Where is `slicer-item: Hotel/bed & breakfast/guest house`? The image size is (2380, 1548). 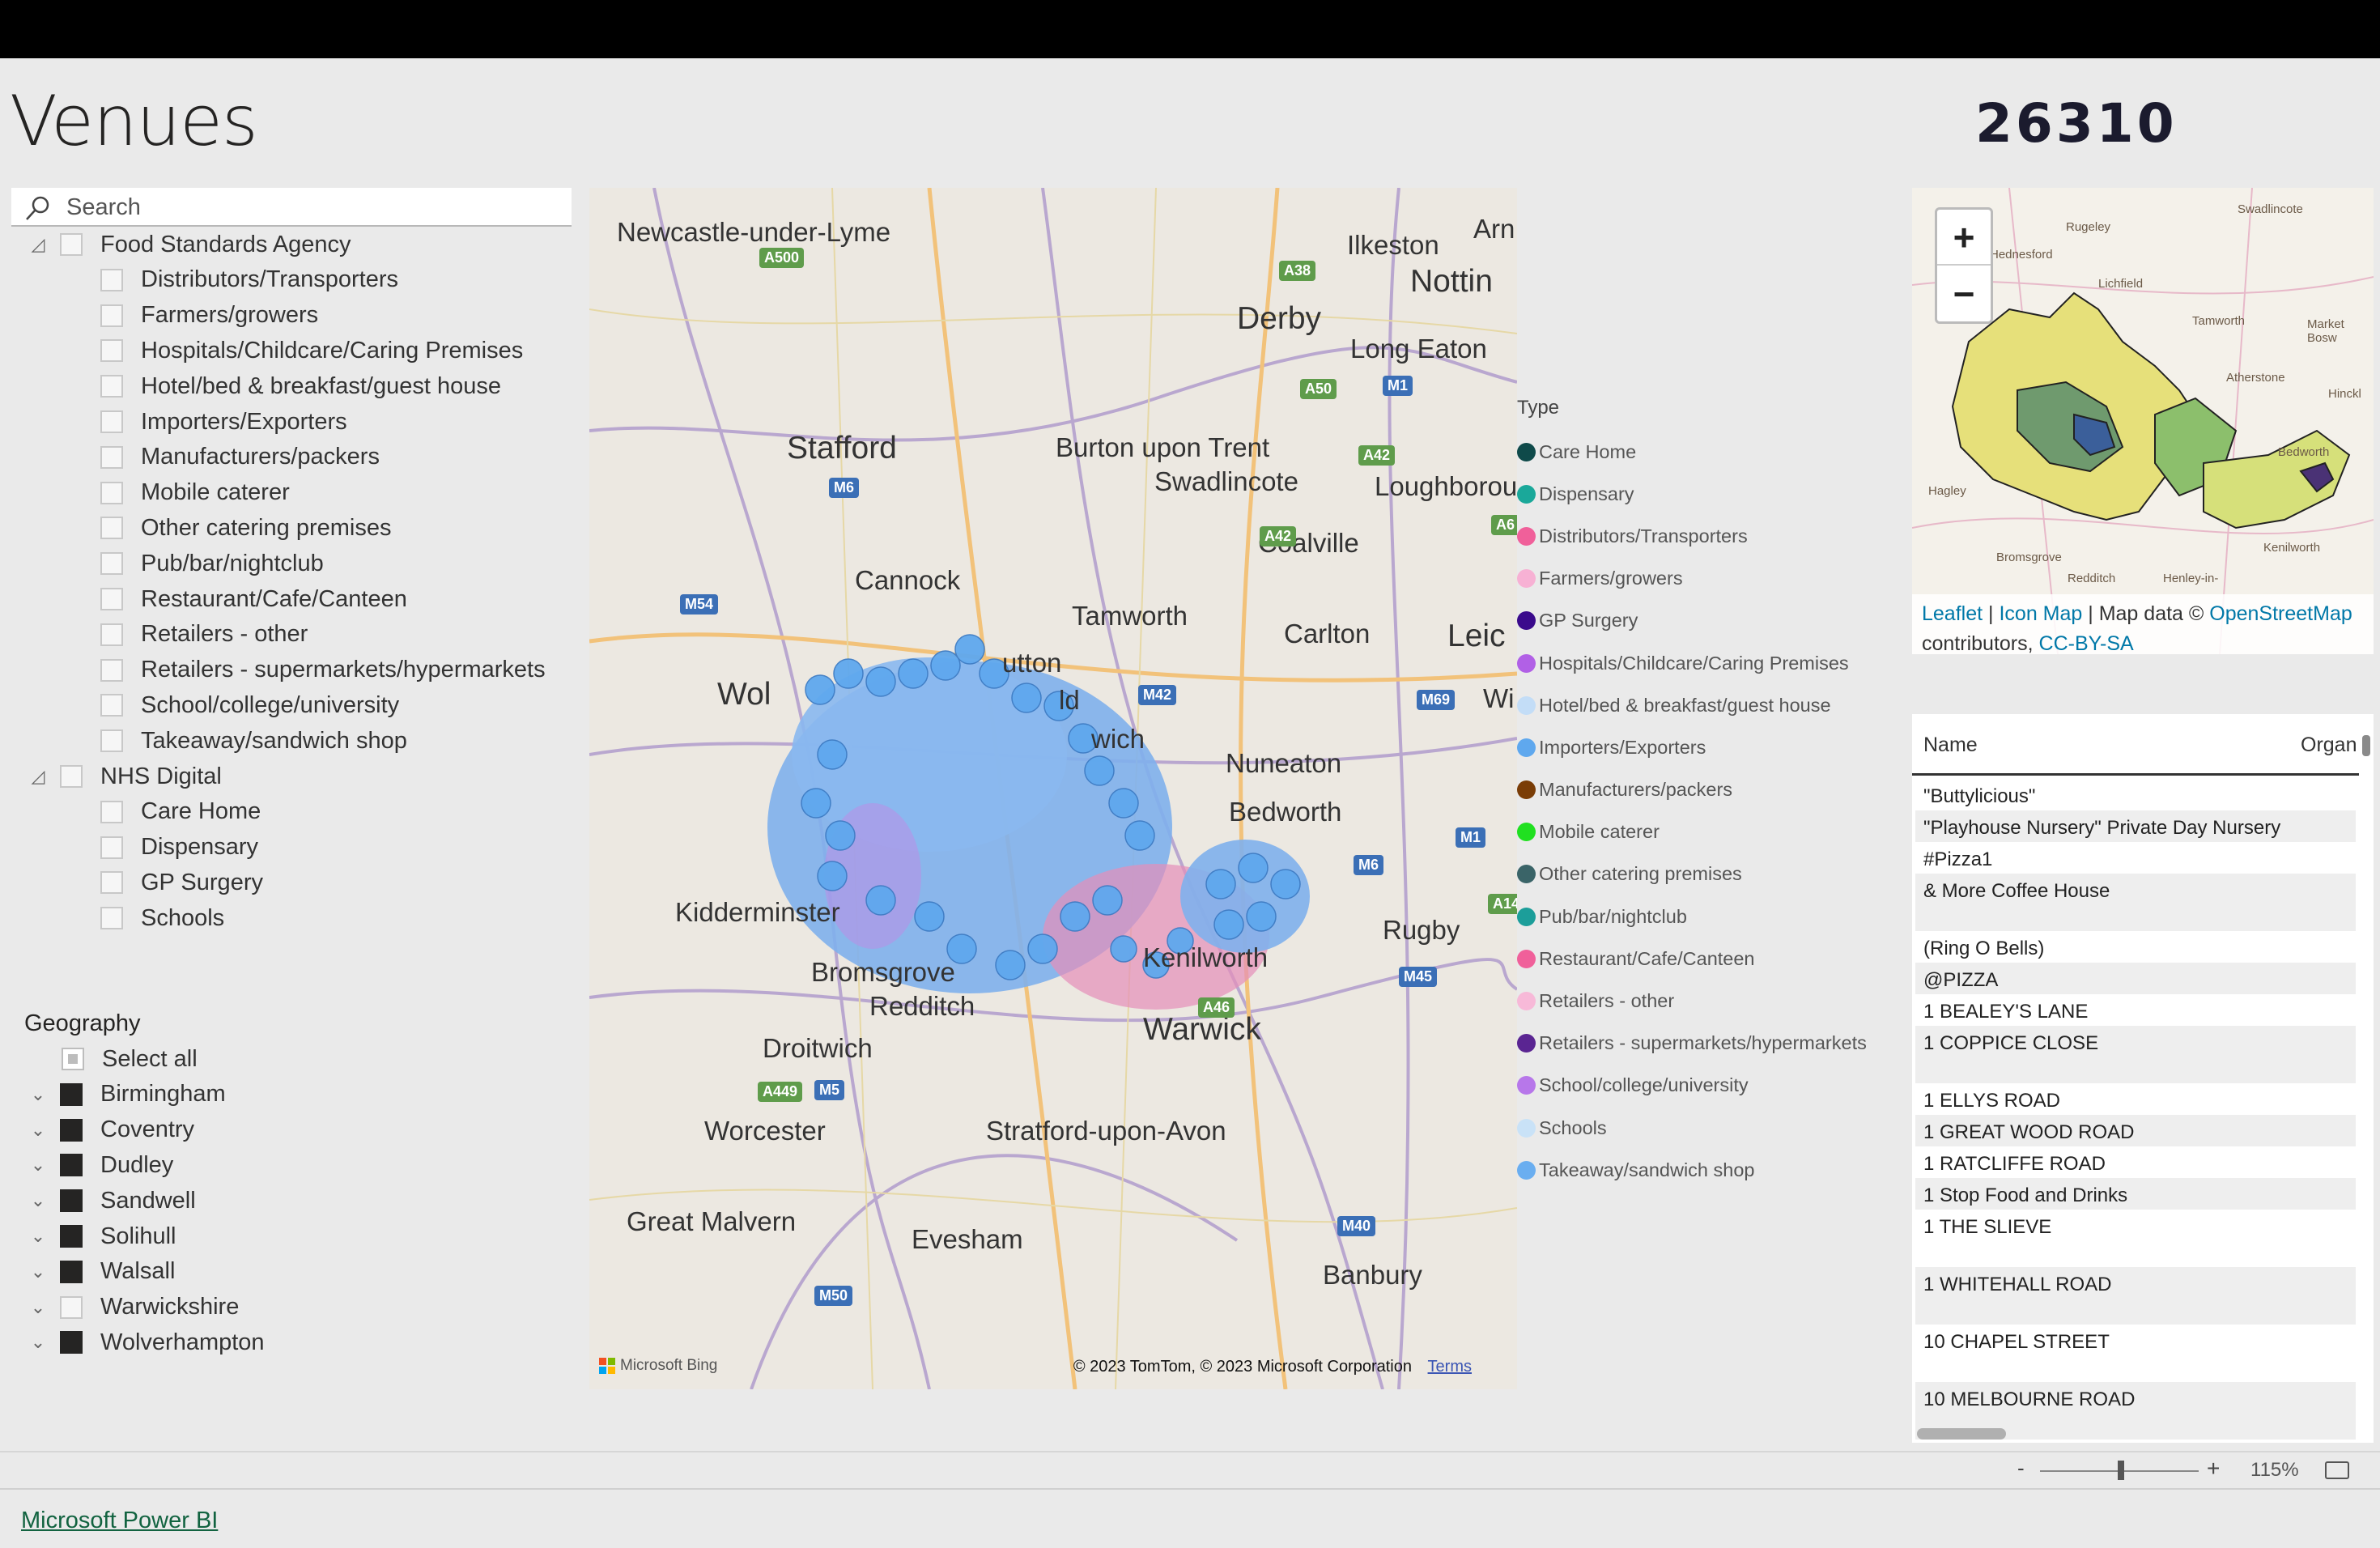
slicer-item: Hotel/bed & breakfast/guest house is located at coordinates (301, 386).